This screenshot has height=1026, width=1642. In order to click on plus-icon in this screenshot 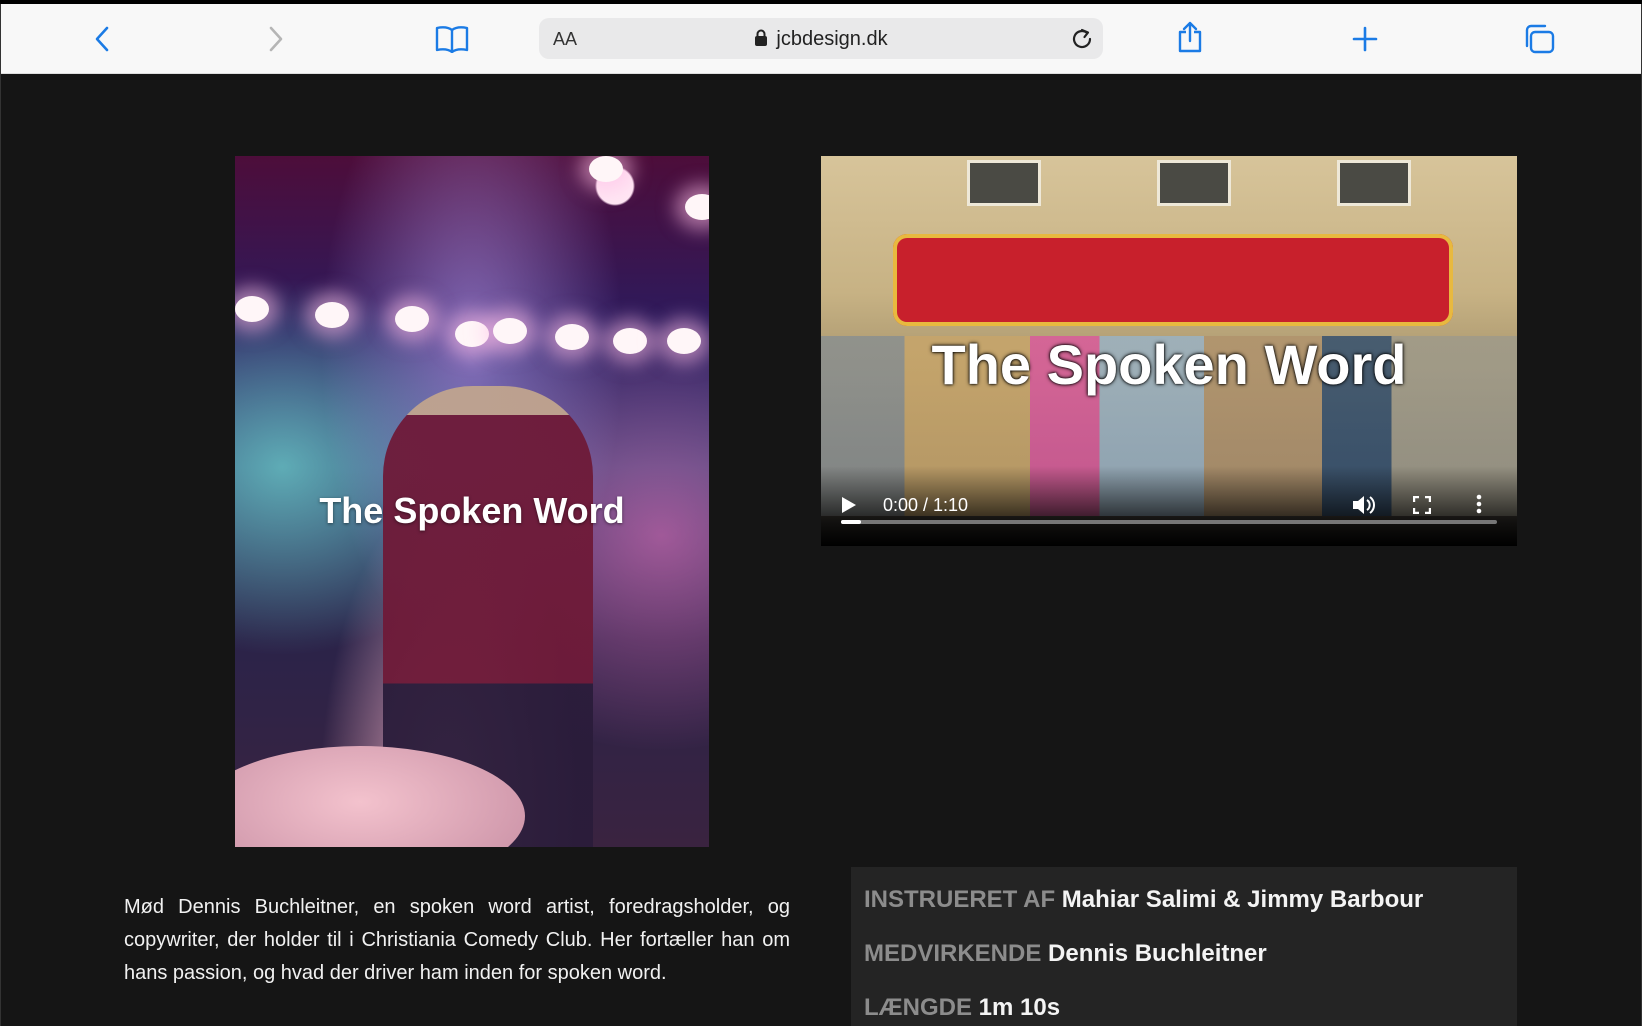, I will do `click(1365, 39)`.